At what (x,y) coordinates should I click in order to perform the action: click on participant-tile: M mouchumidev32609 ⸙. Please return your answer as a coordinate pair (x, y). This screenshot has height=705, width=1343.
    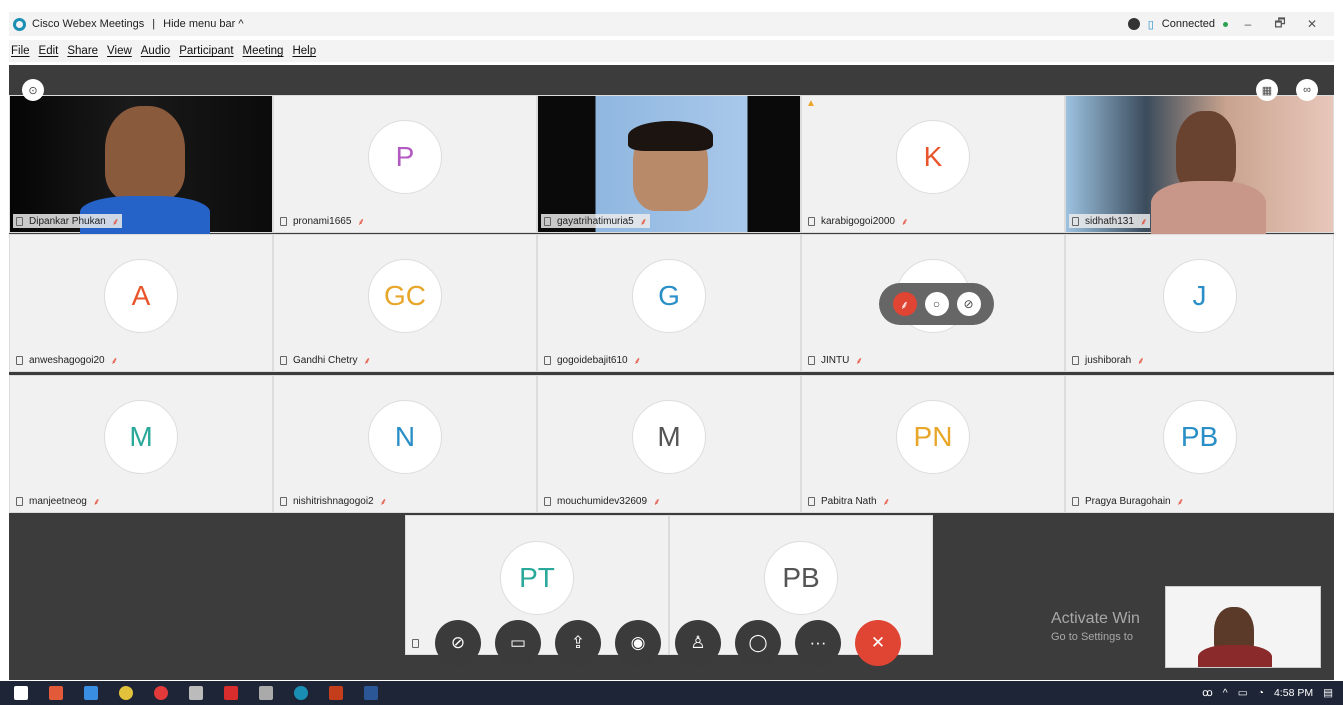
    Looking at the image, I should click on (669, 444).